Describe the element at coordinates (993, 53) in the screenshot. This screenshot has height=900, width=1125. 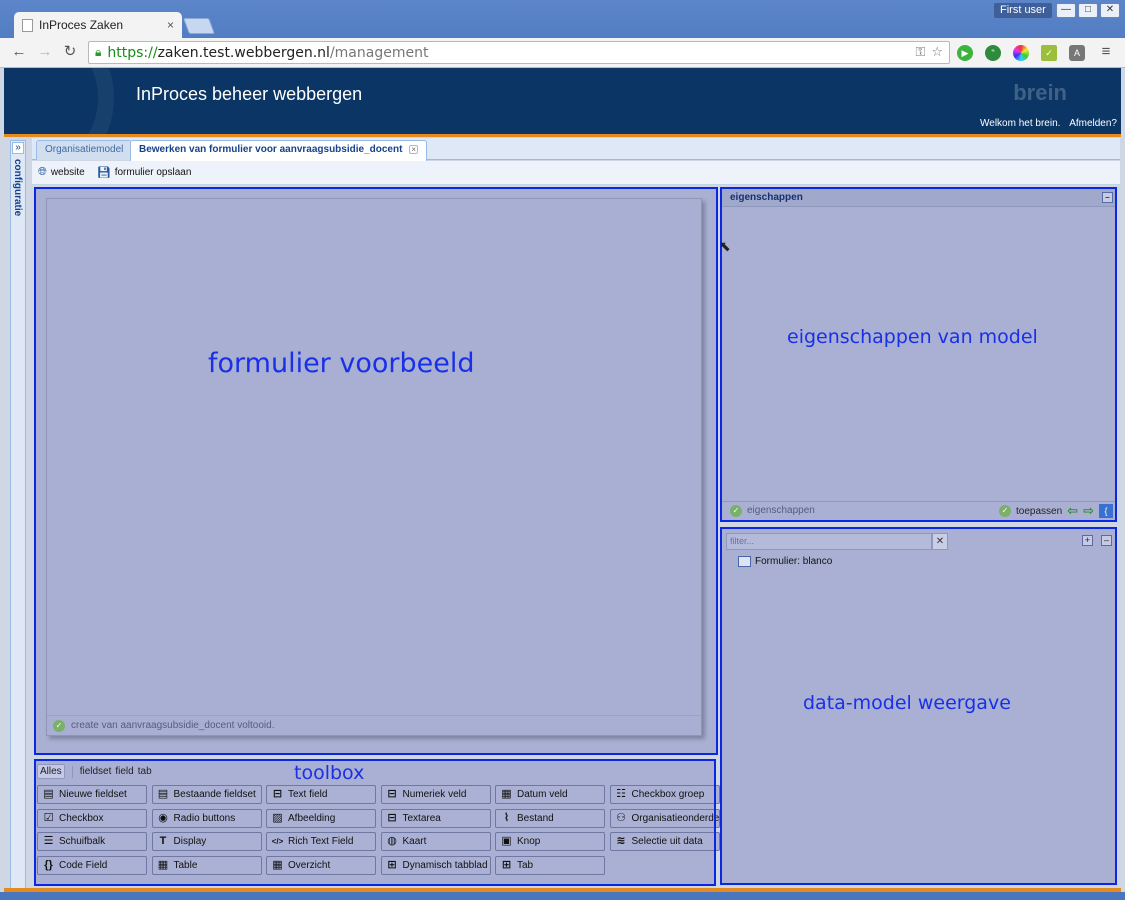
I see `extension-quote-icon: "` at that location.